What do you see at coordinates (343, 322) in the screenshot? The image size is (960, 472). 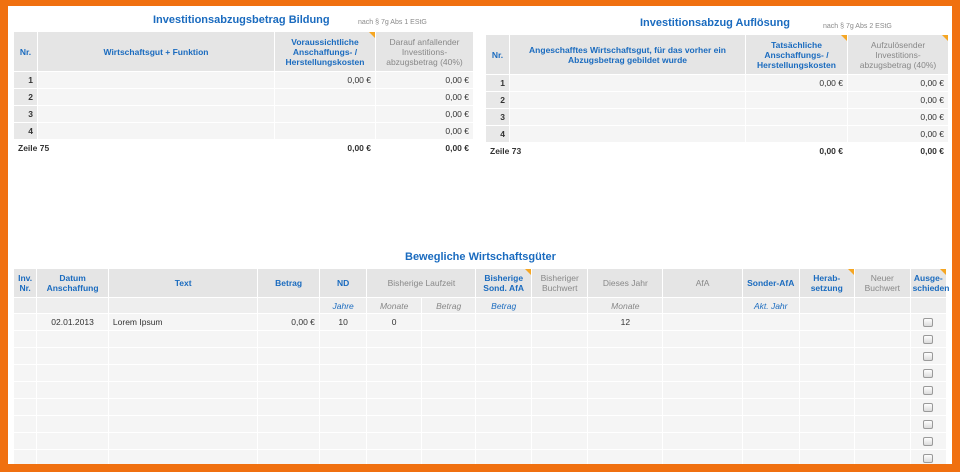 I see `nd-cell: 10` at bounding box center [343, 322].